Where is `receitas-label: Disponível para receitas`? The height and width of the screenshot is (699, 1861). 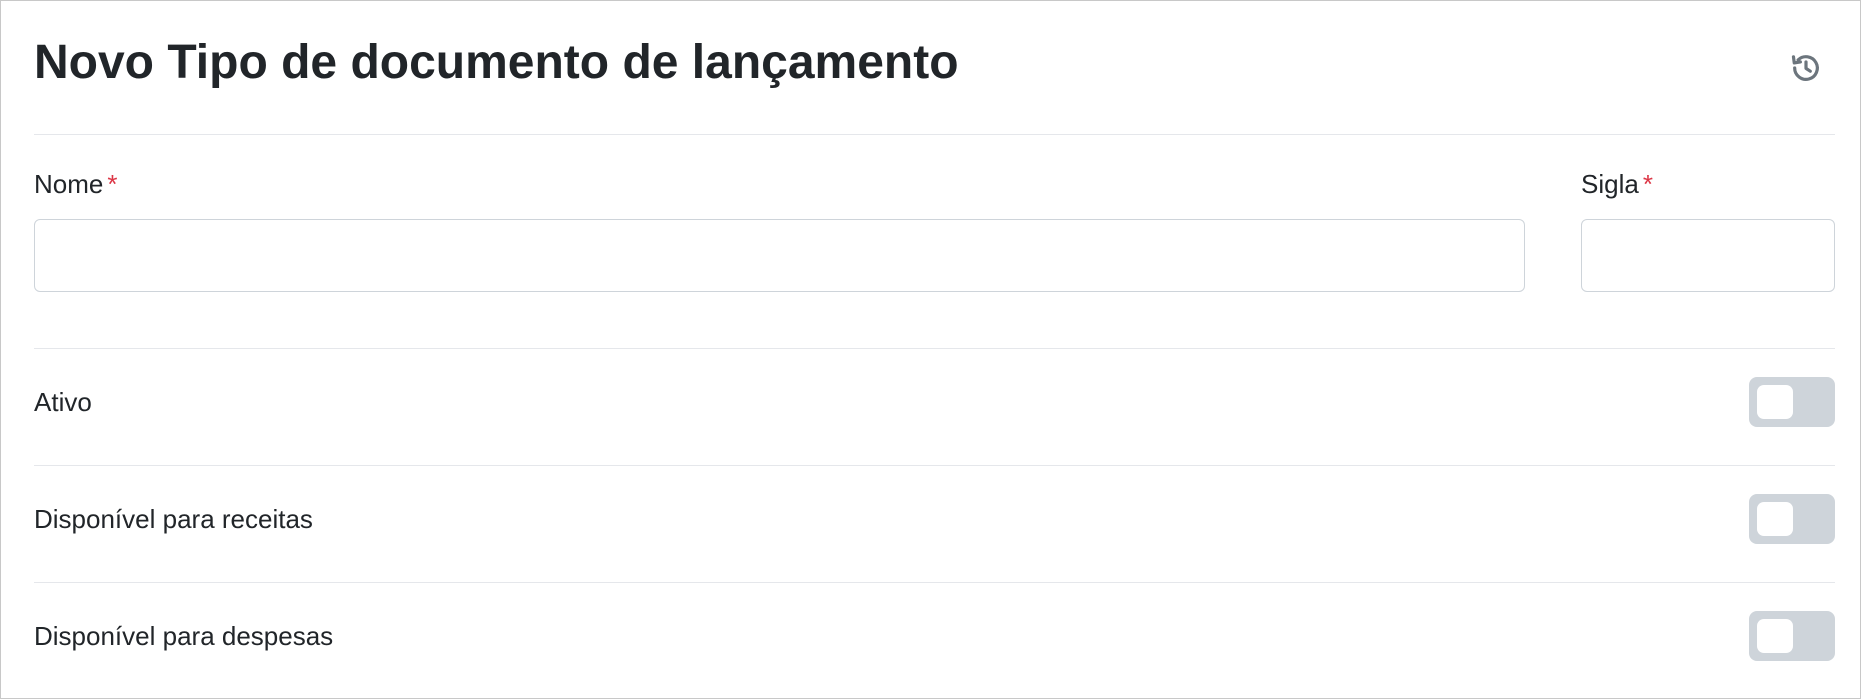
receitas-label: Disponível para receitas is located at coordinates (173, 519).